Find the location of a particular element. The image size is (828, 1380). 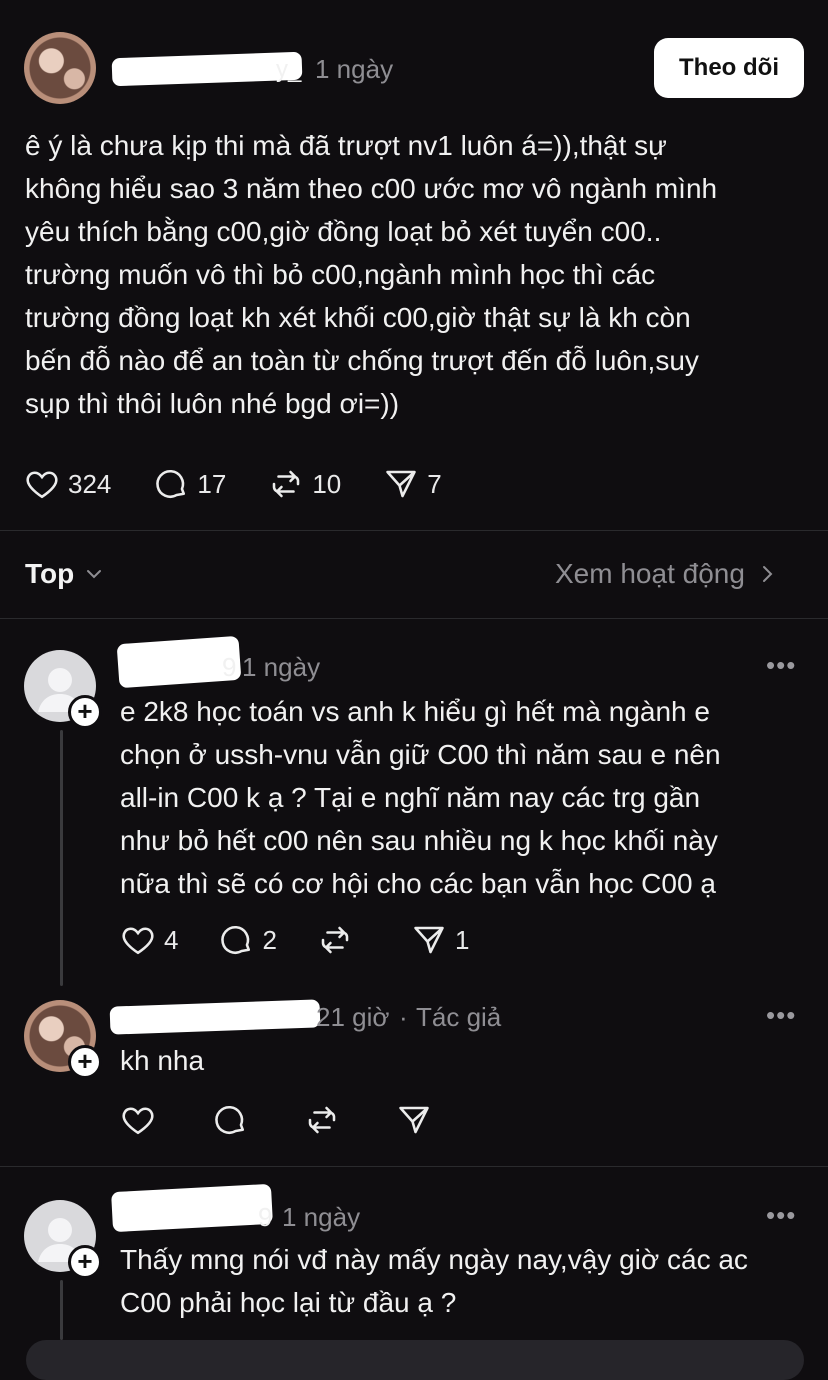

comment-button: 2 is located at coordinates (247, 940).